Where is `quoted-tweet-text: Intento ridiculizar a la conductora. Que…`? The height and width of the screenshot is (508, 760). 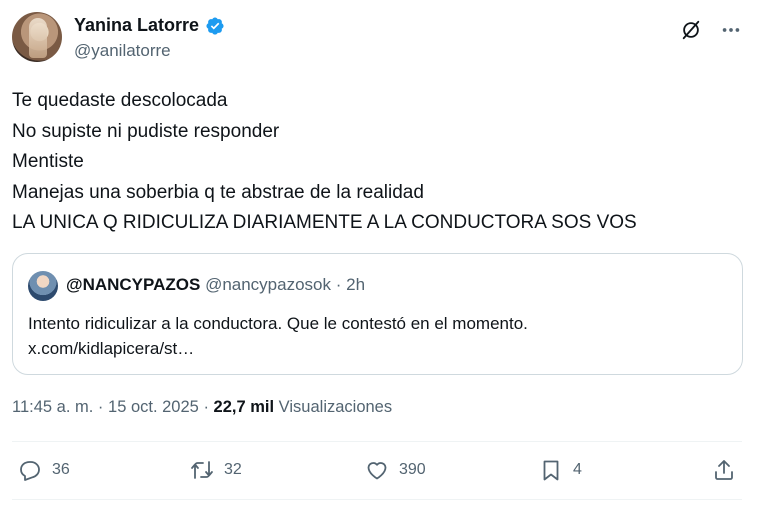
quoted-tweet-text: Intento ridiculizar a la conductora. Que… is located at coordinates (278, 336).